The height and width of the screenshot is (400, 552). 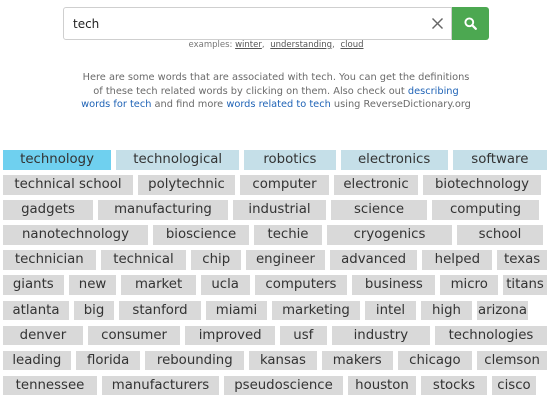 What do you see at coordinates (390, 310) in the screenshot?
I see `word-intel: intel` at bounding box center [390, 310].